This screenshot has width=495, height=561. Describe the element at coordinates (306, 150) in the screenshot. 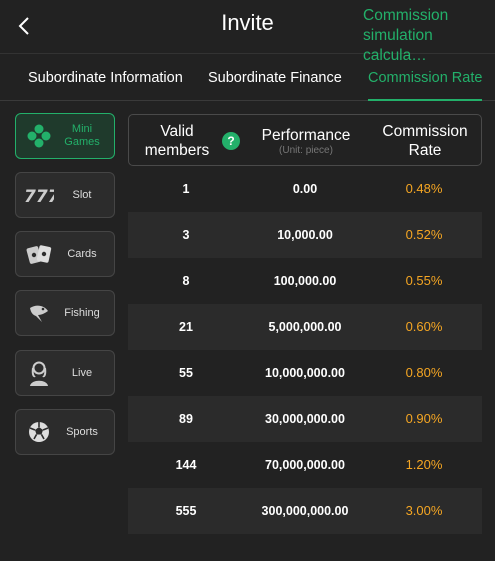

I see `performance-unit: (Unit: piece)` at that location.